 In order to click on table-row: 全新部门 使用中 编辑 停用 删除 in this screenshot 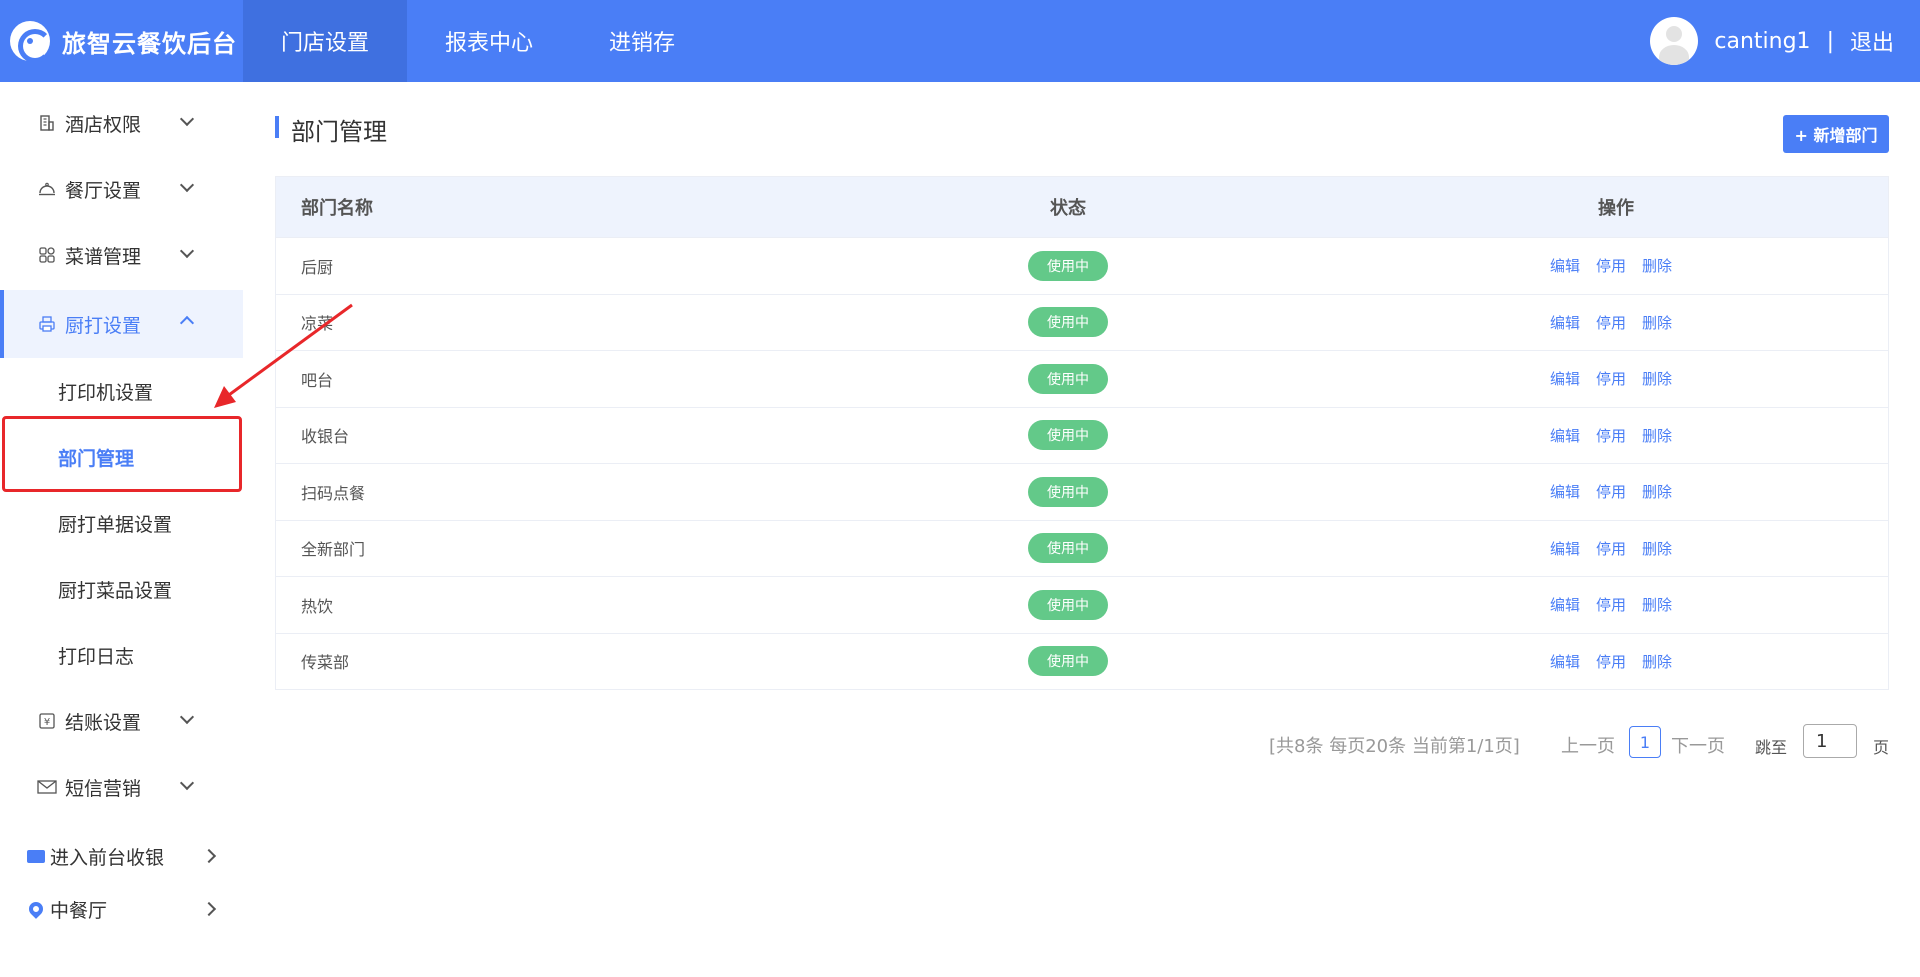, I will do `click(1082, 548)`.